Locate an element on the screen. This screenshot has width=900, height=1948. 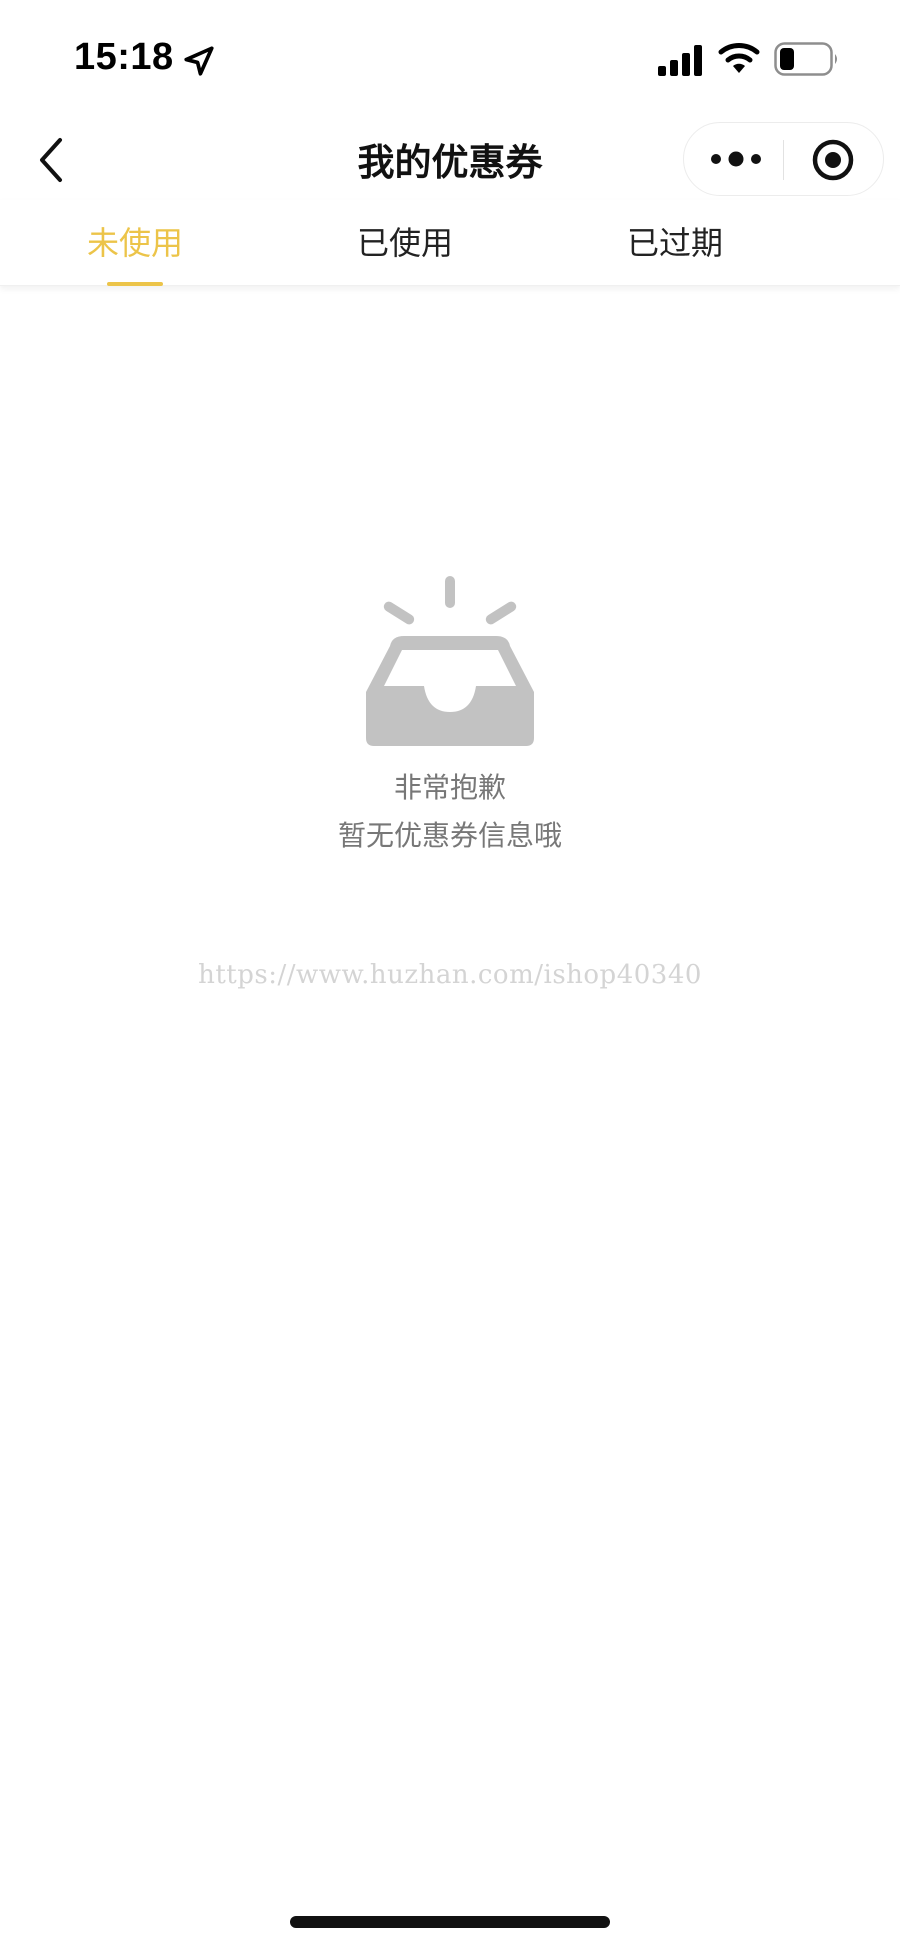
home-indicator is located at coordinates (450, 1922).